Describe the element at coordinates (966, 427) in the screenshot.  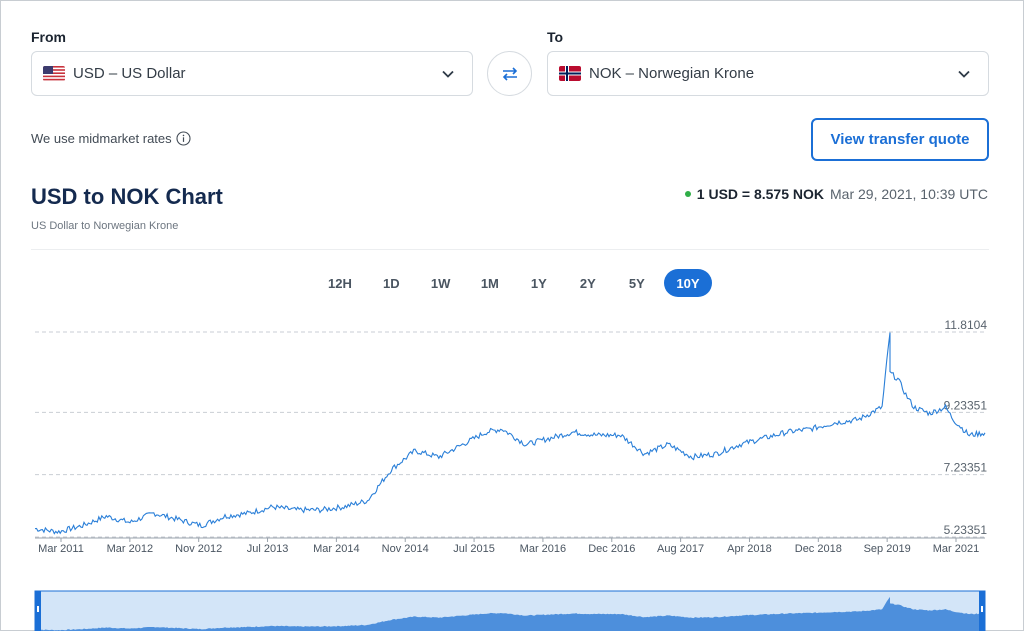
I see `y-axis-ticks: 11.8104 9.23351 7.23351 5.23351` at that location.